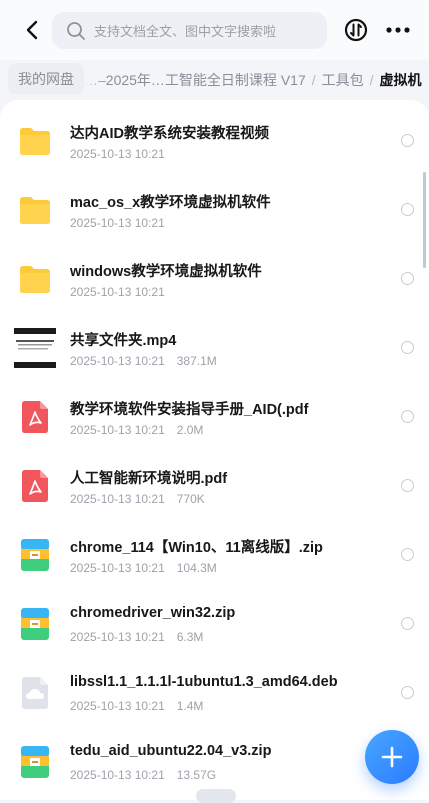 Image resolution: width=429 pixels, height=803 pixels. Describe the element at coordinates (35, 348) in the screenshot. I see `video-thumbnail-icon` at that location.